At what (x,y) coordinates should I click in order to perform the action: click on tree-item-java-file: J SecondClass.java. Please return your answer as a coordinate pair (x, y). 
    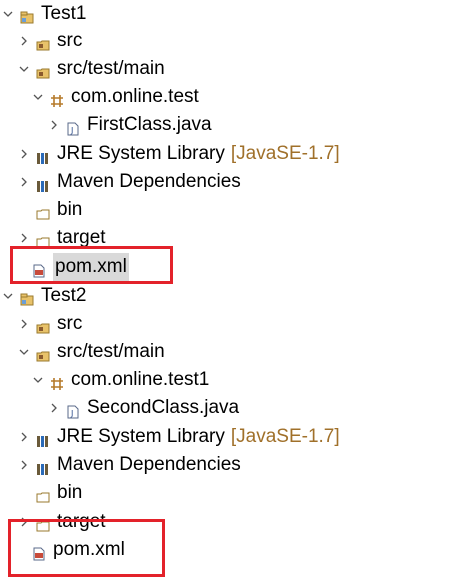
    Looking at the image, I should click on (237, 408).